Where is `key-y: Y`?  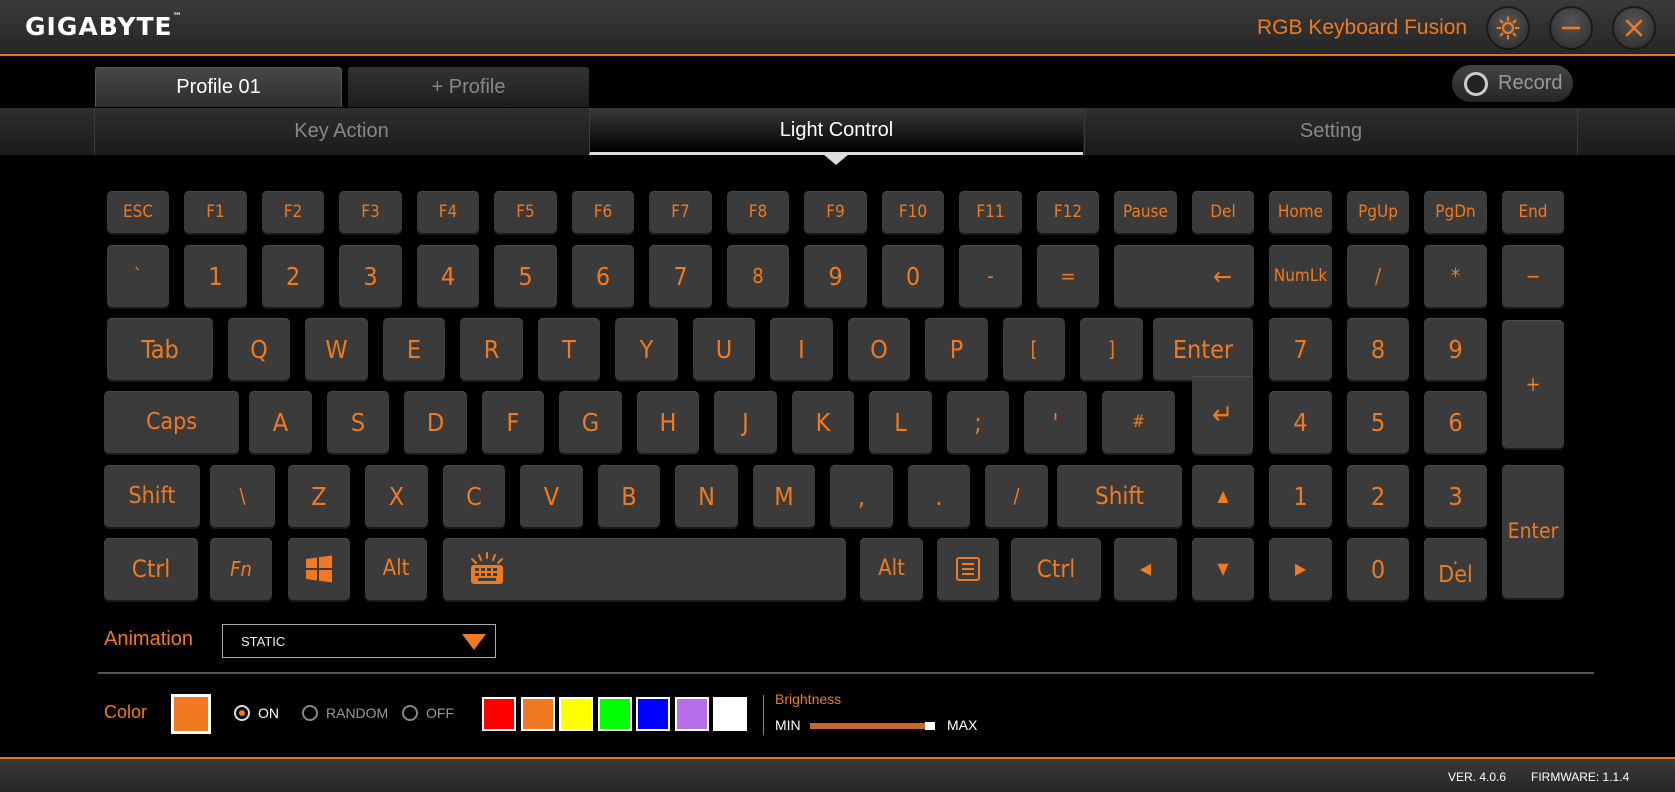
key-y: Y is located at coordinates (646, 349).